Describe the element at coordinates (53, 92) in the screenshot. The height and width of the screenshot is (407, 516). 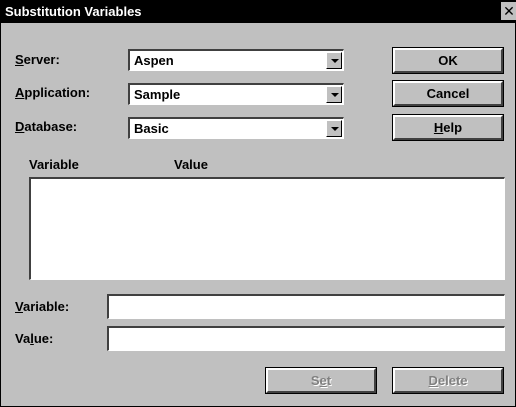
I see `application-label: Application:` at that location.